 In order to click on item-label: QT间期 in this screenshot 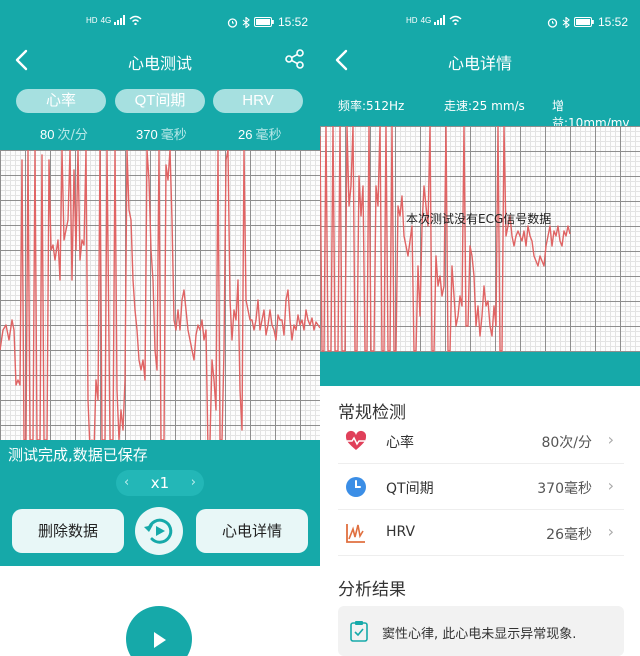, I will do `click(410, 489)`.